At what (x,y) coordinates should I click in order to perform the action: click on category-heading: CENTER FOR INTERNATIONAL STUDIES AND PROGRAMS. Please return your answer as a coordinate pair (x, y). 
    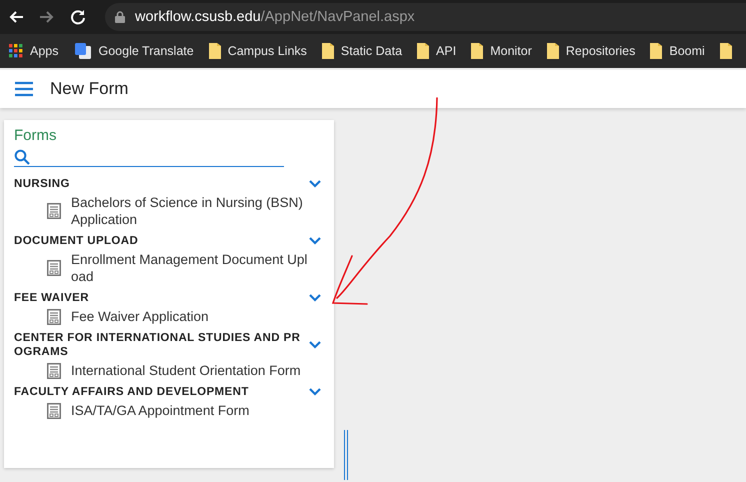
    Looking at the image, I should click on (158, 345).